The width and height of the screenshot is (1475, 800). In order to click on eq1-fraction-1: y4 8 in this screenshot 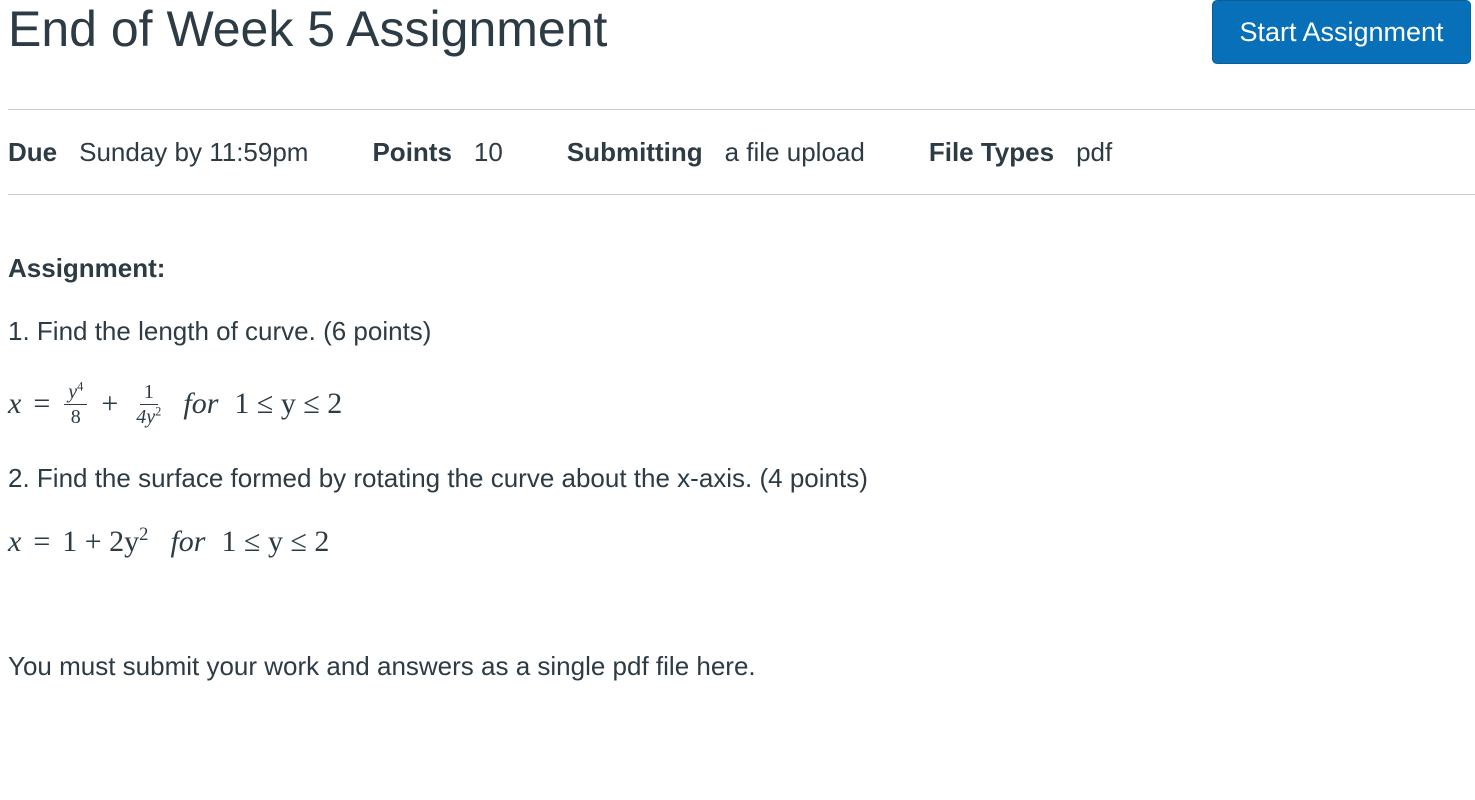, I will do `click(76, 403)`.